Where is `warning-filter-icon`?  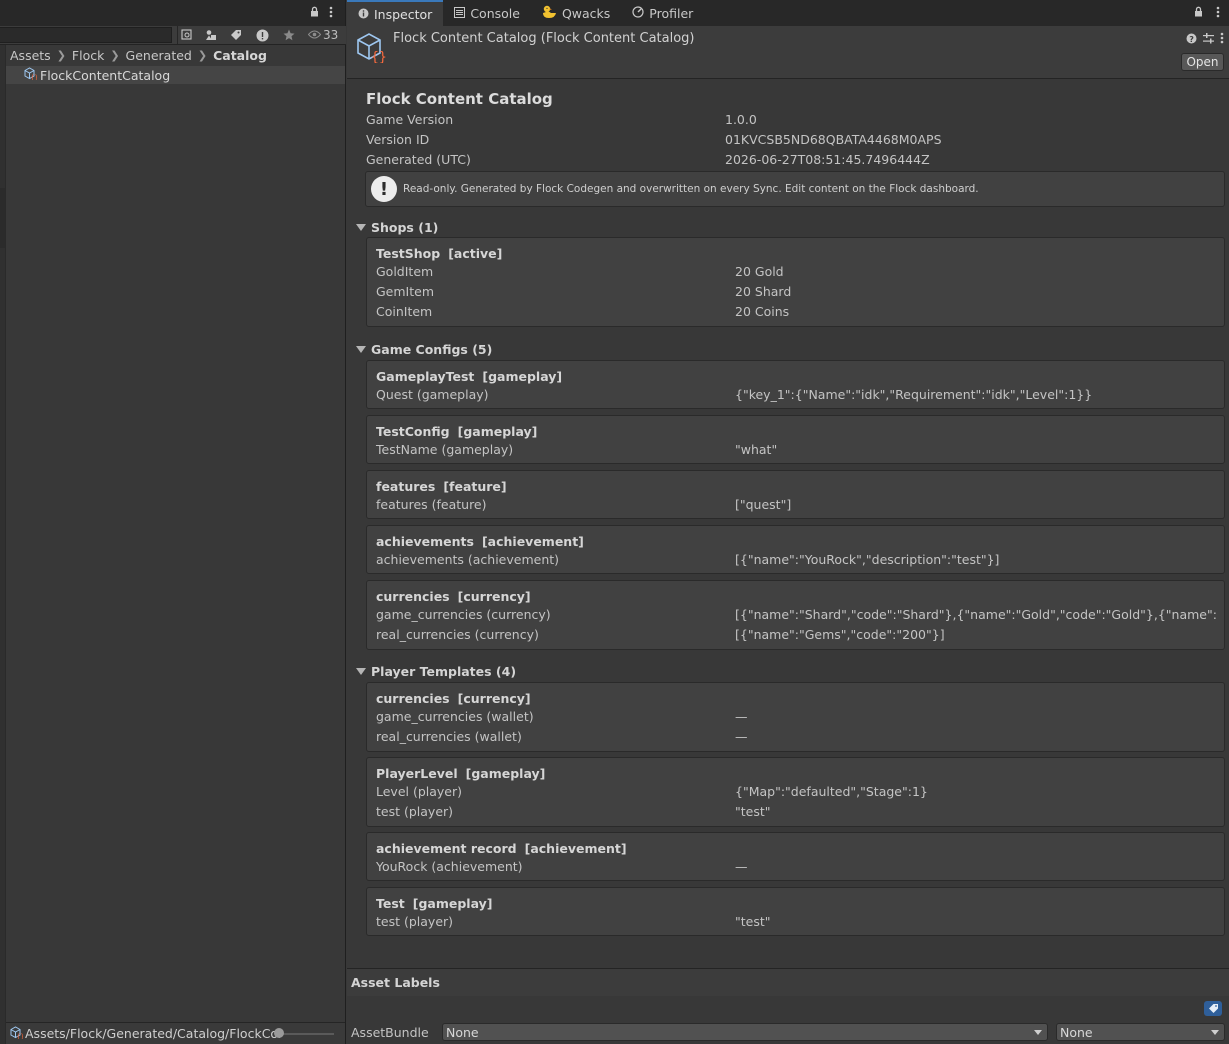 warning-filter-icon is located at coordinates (262, 35).